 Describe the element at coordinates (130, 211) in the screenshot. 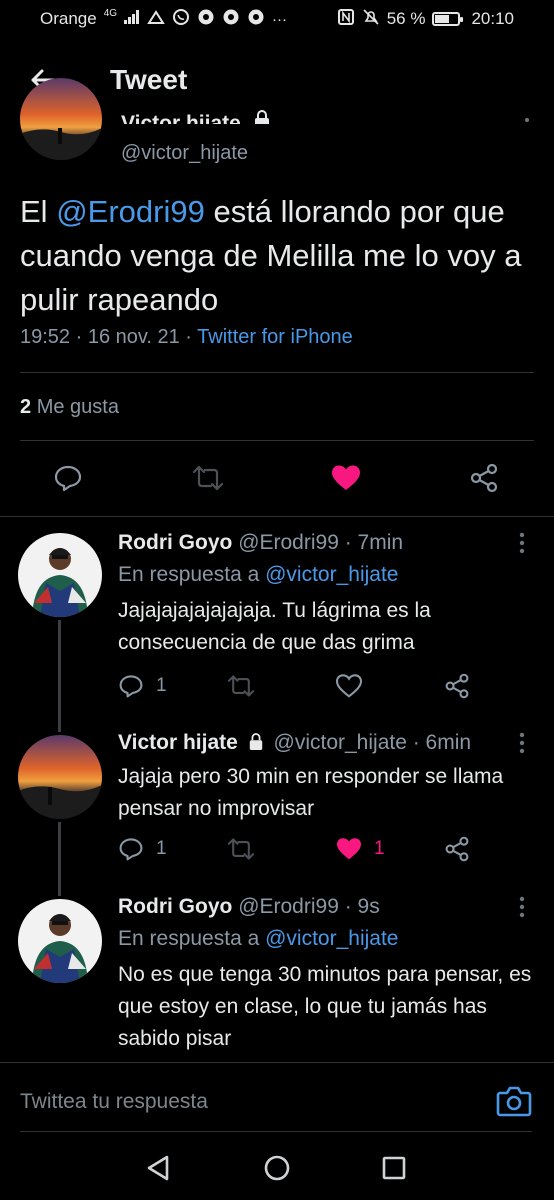

I see `mention-link: @Erodri99` at that location.